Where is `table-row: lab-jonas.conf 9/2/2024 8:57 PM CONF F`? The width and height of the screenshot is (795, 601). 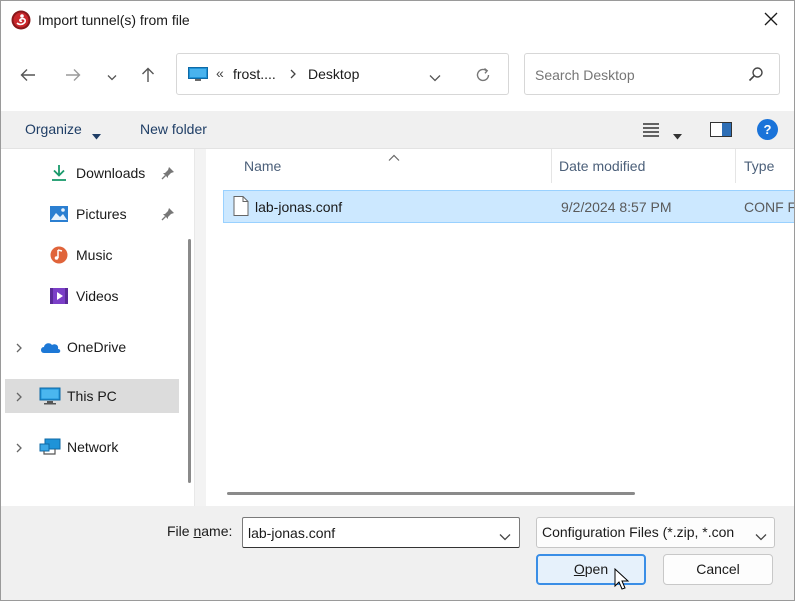 table-row: lab-jonas.conf 9/2/2024 8:57 PM CONF F is located at coordinates (508, 206).